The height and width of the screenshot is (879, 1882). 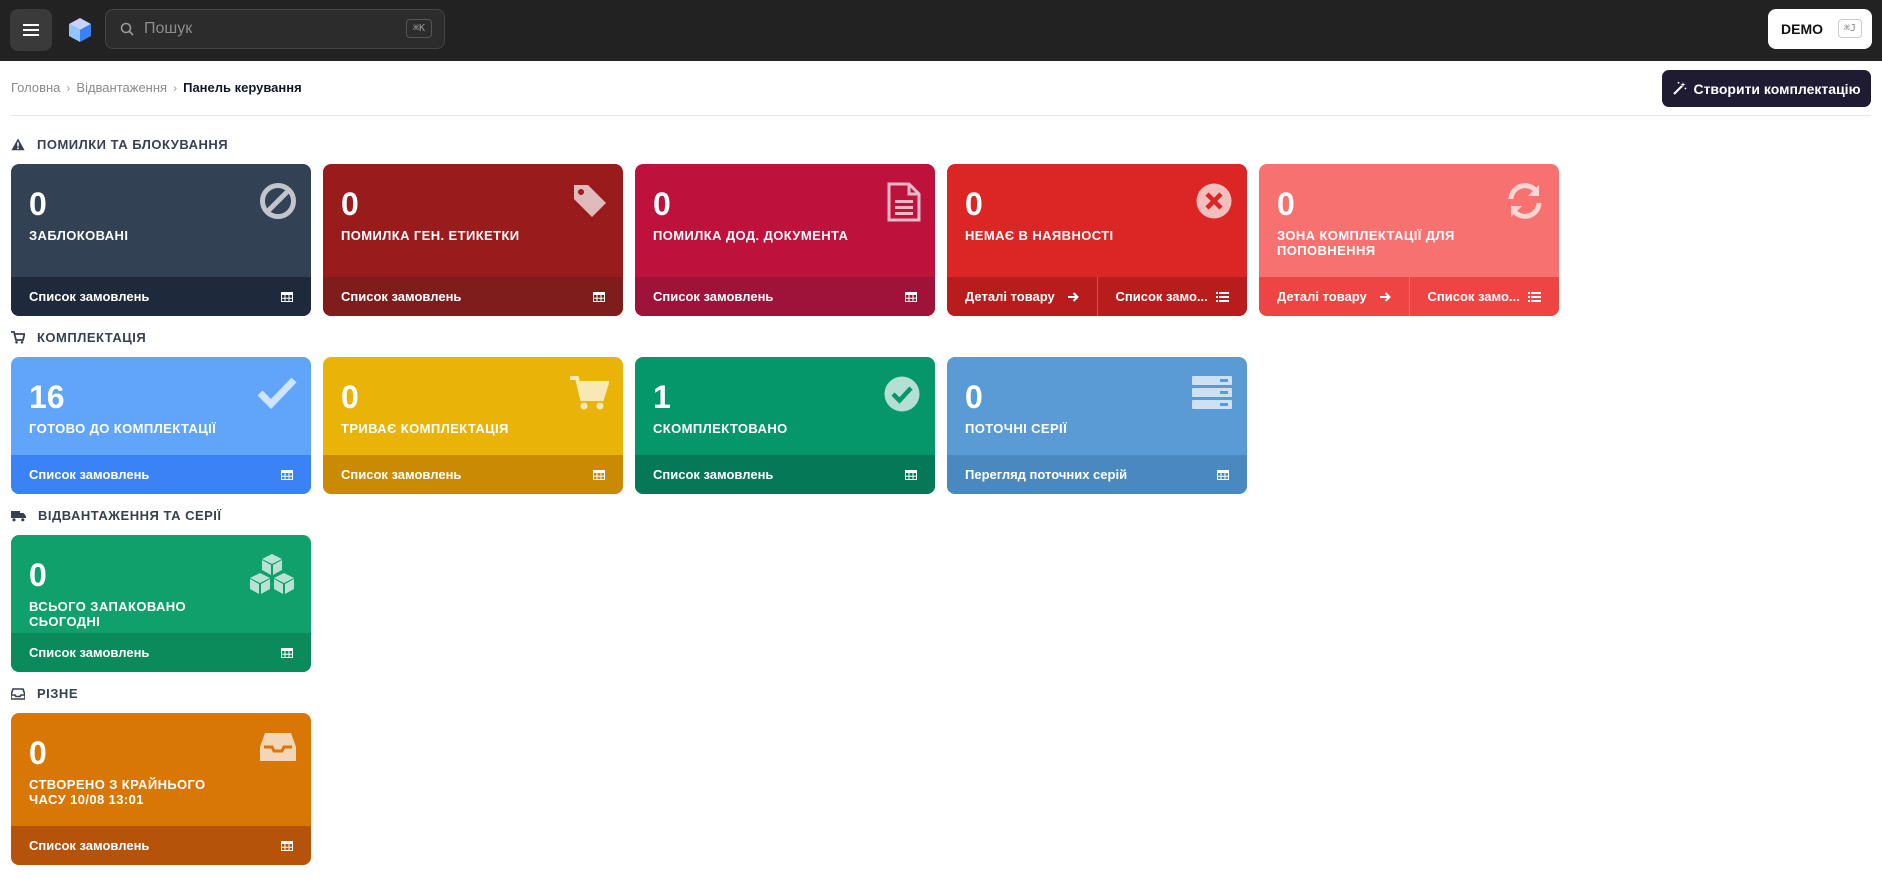 What do you see at coordinates (751, 235) in the screenshot?
I see `stat-label: ПОМИЛКА ДОД. ДОКУМЕНТА` at bounding box center [751, 235].